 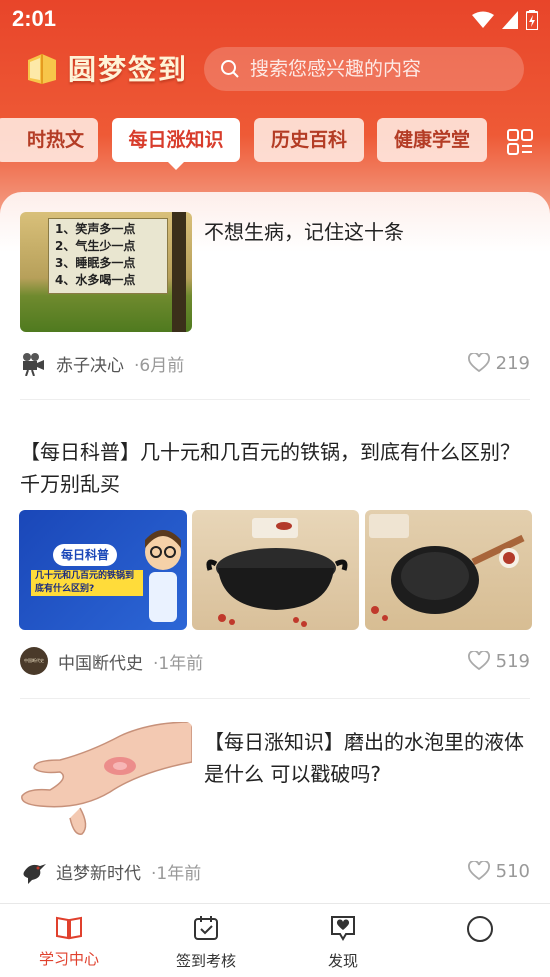 What do you see at coordinates (385, 69) in the screenshot?
I see `search-input` at bounding box center [385, 69].